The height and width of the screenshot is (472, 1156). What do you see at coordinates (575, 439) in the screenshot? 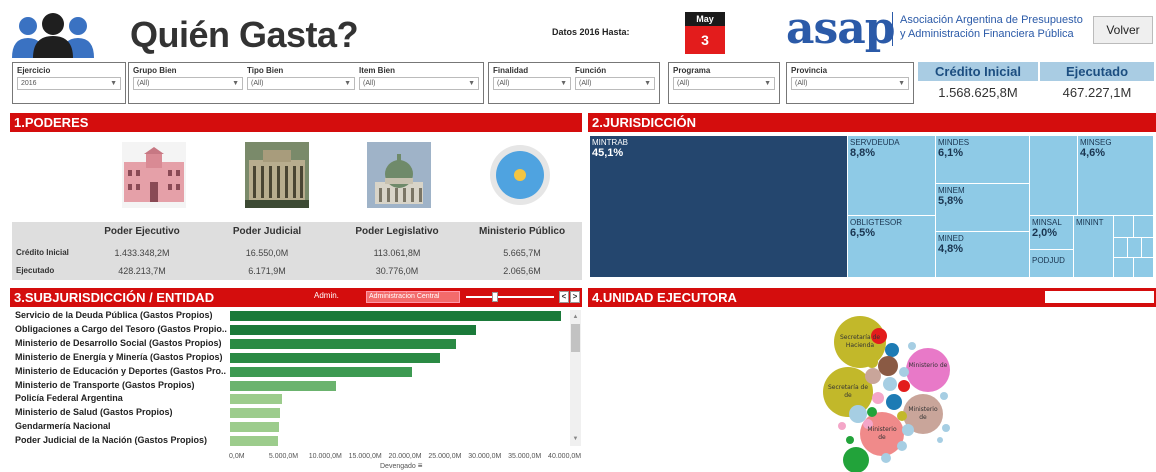
I see `scroll-down-icon: ▼` at bounding box center [575, 439].